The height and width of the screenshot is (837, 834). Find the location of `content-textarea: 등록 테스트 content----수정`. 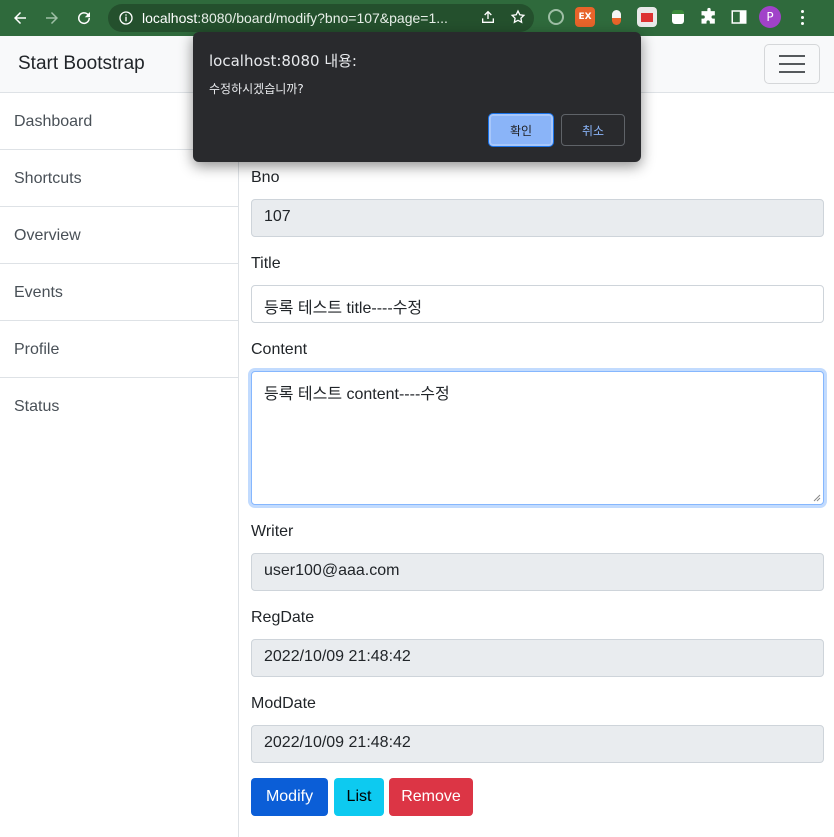

content-textarea: 등록 테스트 content----수정 is located at coordinates (537, 438).